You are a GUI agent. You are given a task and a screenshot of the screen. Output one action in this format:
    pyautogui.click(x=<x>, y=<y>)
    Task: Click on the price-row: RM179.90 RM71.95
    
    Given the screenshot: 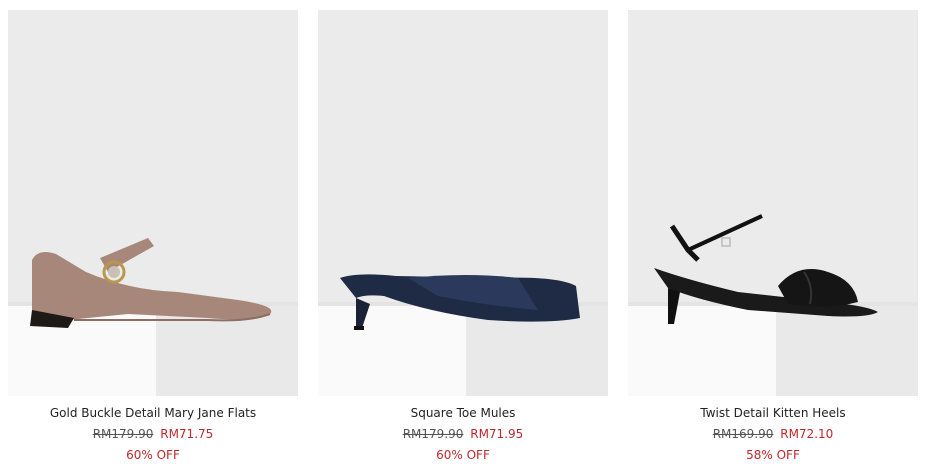 What is the action you would take?
    pyautogui.click(x=463, y=434)
    